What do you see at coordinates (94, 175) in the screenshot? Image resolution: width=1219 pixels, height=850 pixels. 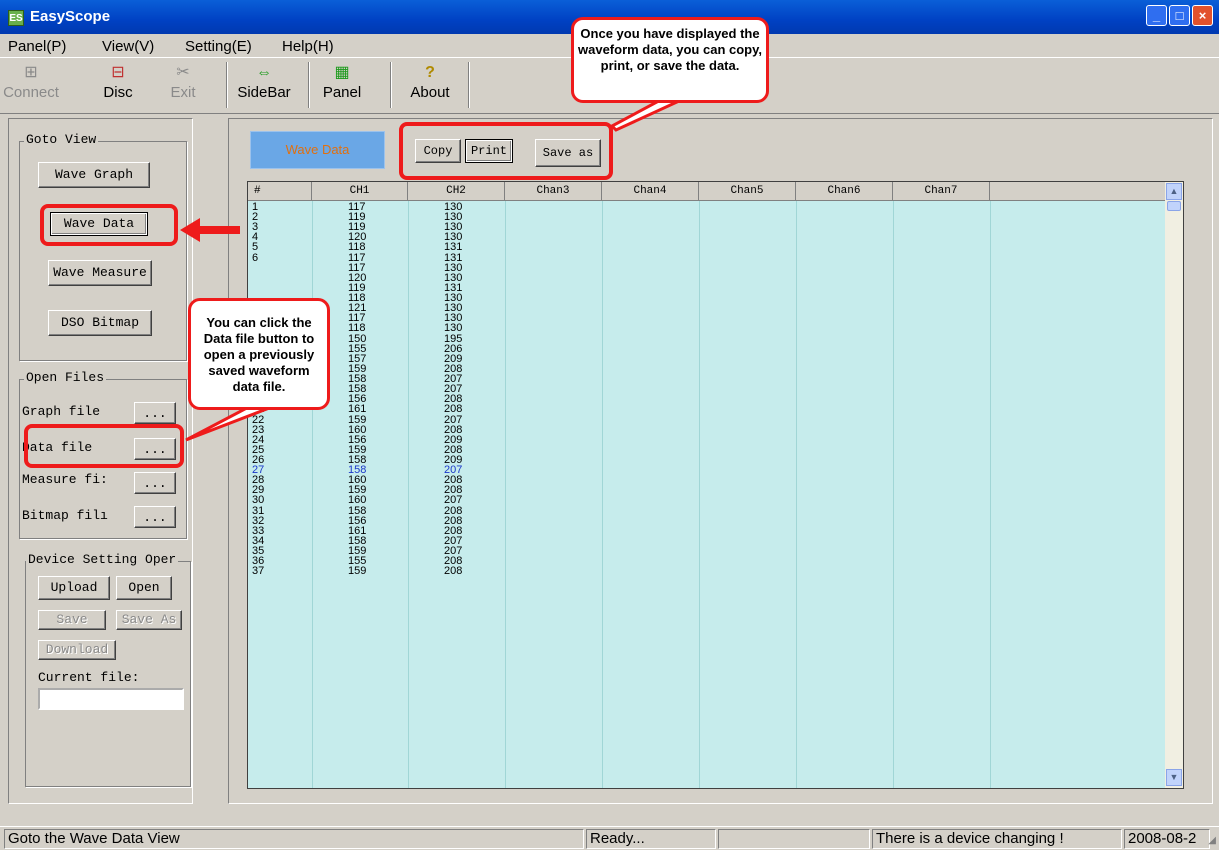 I see `wave-graph-button: Wave Graph` at bounding box center [94, 175].